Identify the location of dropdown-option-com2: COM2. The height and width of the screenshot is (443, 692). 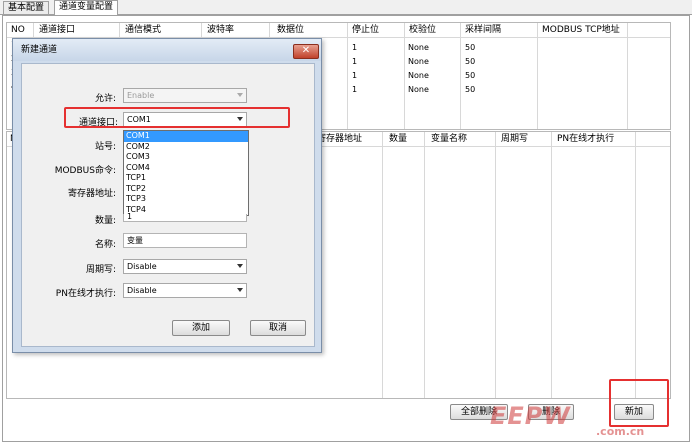
(186, 147).